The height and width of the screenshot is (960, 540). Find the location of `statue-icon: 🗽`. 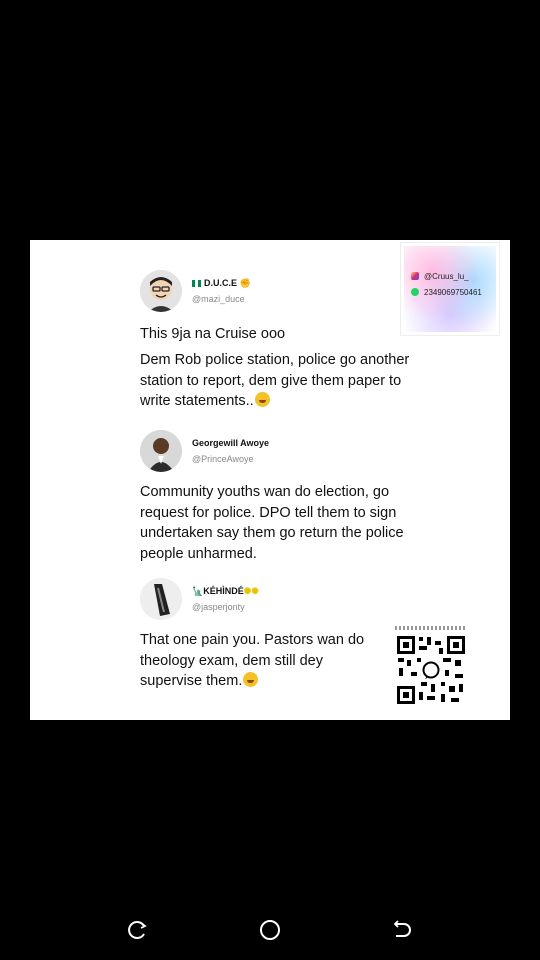

statue-icon: 🗽 is located at coordinates (198, 591).